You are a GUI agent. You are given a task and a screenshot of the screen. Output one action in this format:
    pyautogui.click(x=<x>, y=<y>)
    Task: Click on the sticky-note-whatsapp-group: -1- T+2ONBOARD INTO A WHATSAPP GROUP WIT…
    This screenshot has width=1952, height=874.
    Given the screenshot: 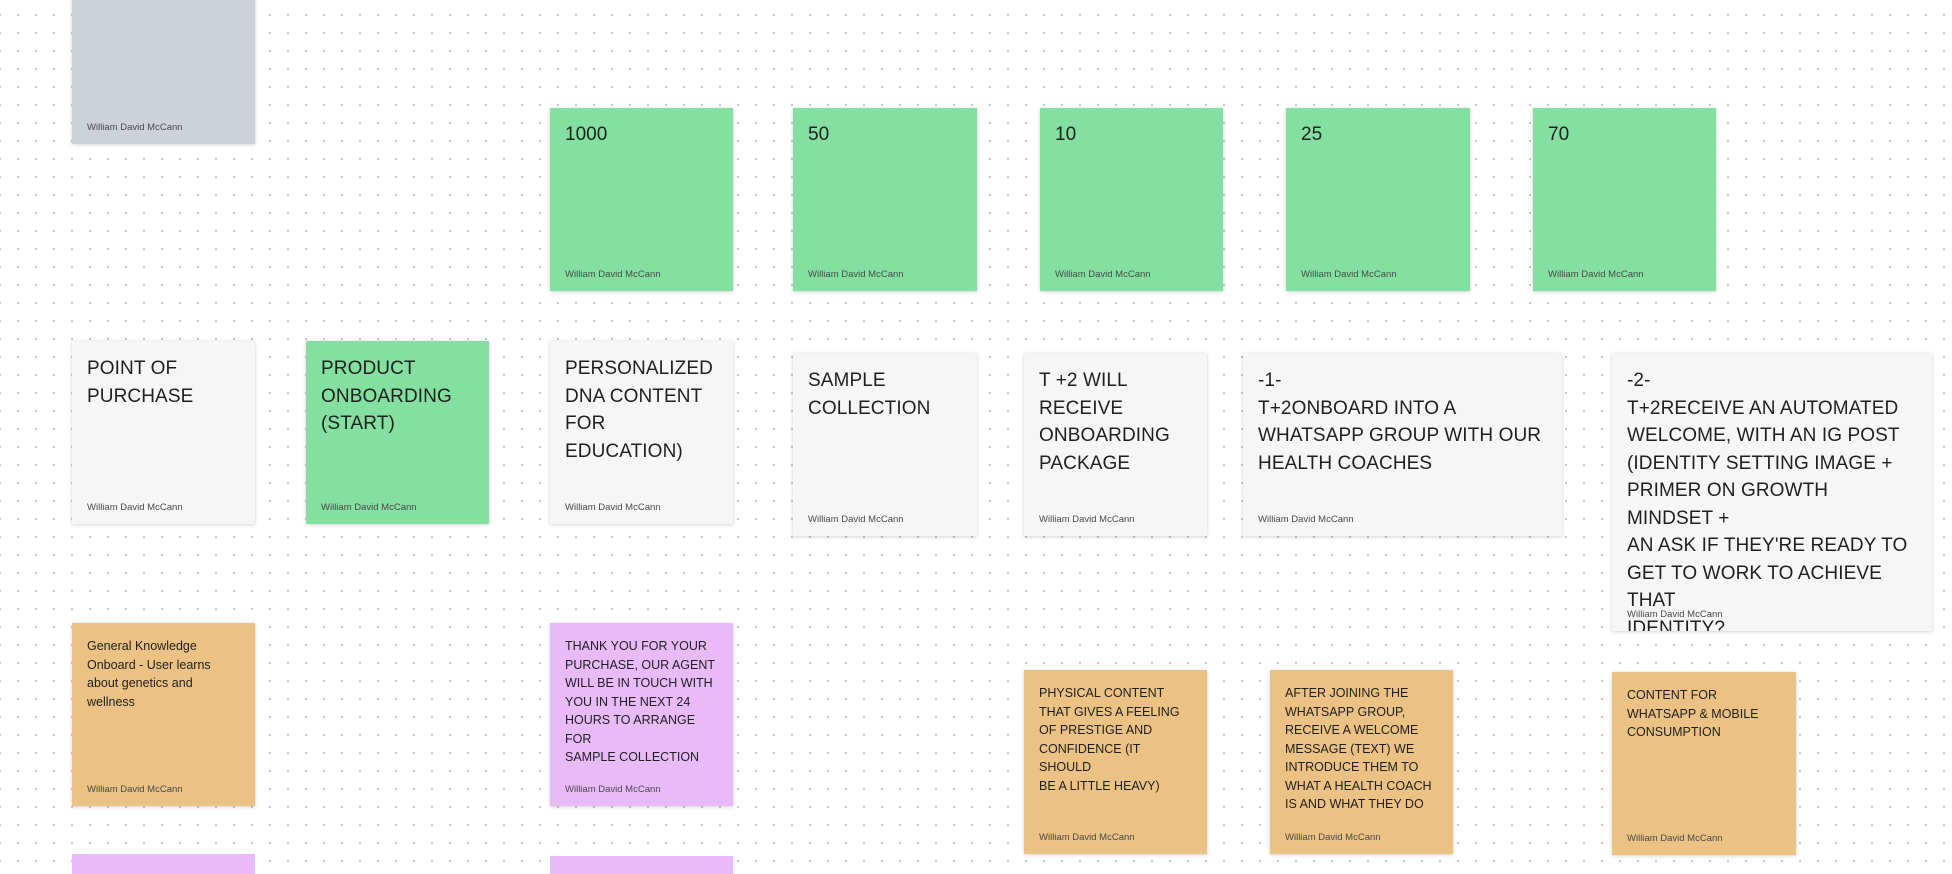 What is the action you would take?
    pyautogui.click(x=1402, y=444)
    